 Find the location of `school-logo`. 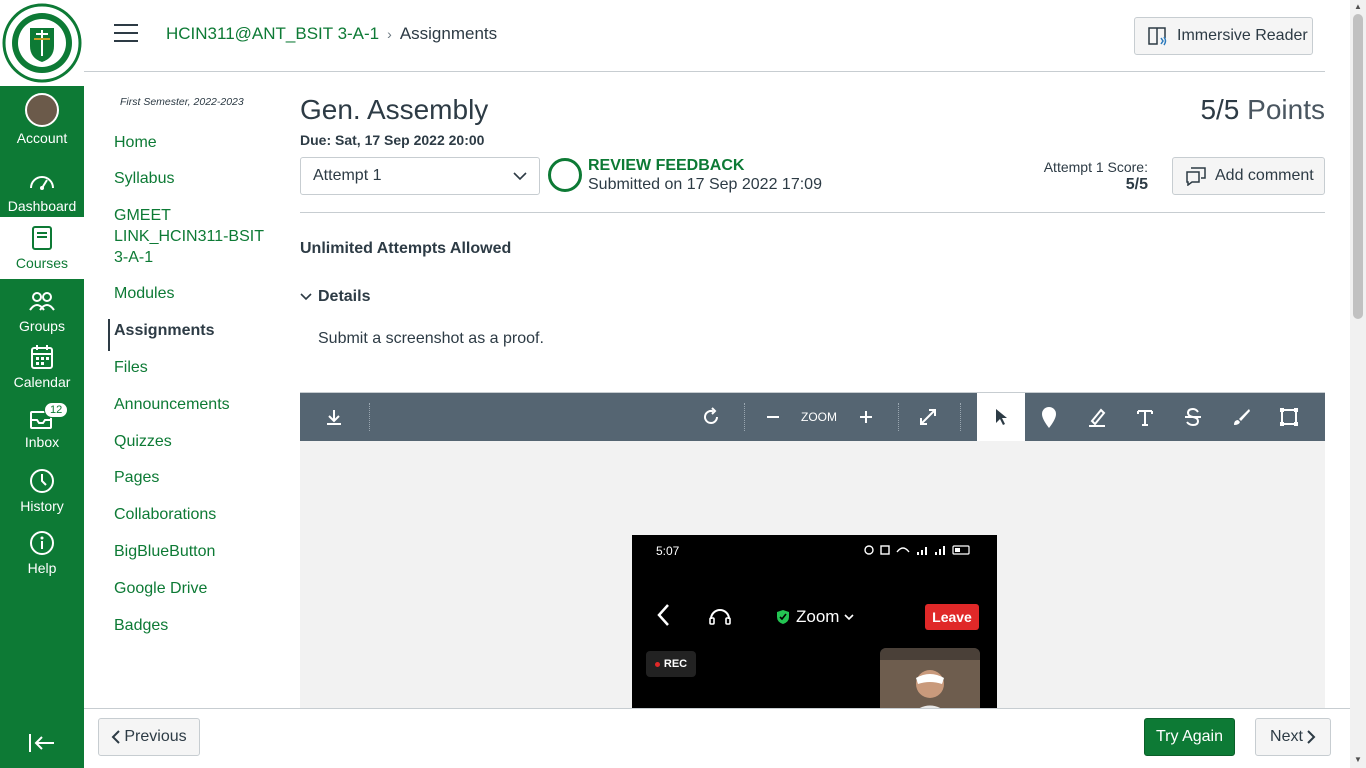

school-logo is located at coordinates (42, 43).